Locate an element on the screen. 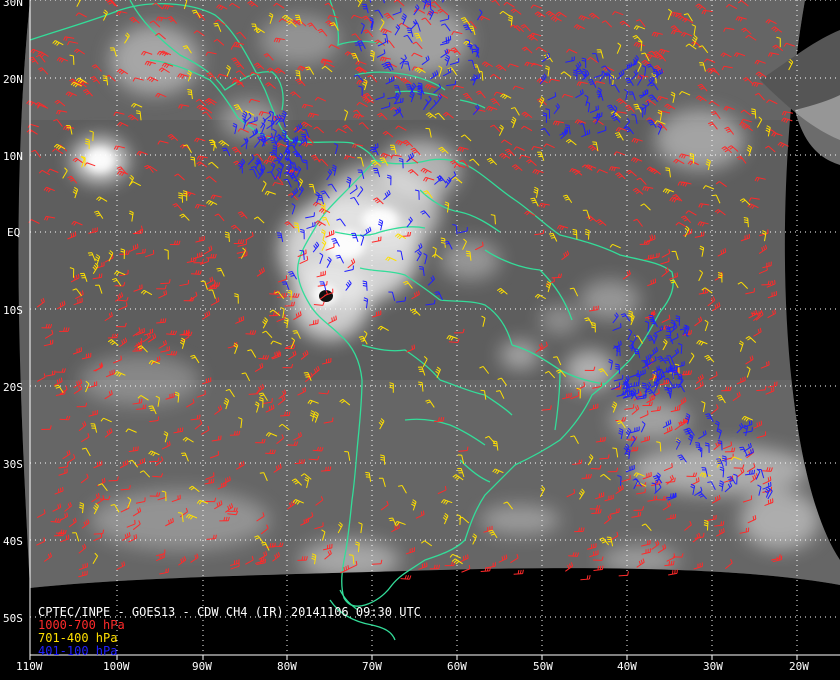  legend-high-level: 401-100 hPa is located at coordinates (77, 651).